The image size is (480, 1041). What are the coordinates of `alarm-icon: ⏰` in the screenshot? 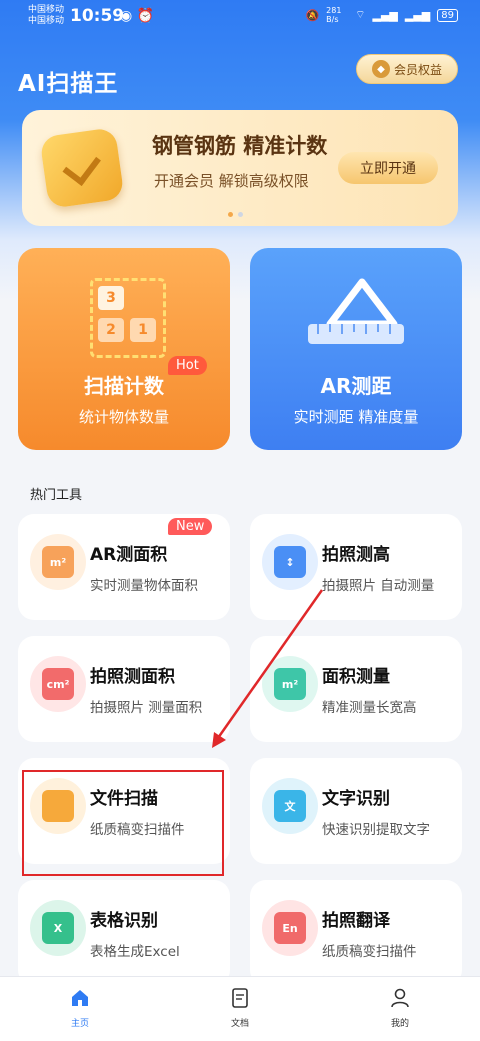 It's located at (145, 16).